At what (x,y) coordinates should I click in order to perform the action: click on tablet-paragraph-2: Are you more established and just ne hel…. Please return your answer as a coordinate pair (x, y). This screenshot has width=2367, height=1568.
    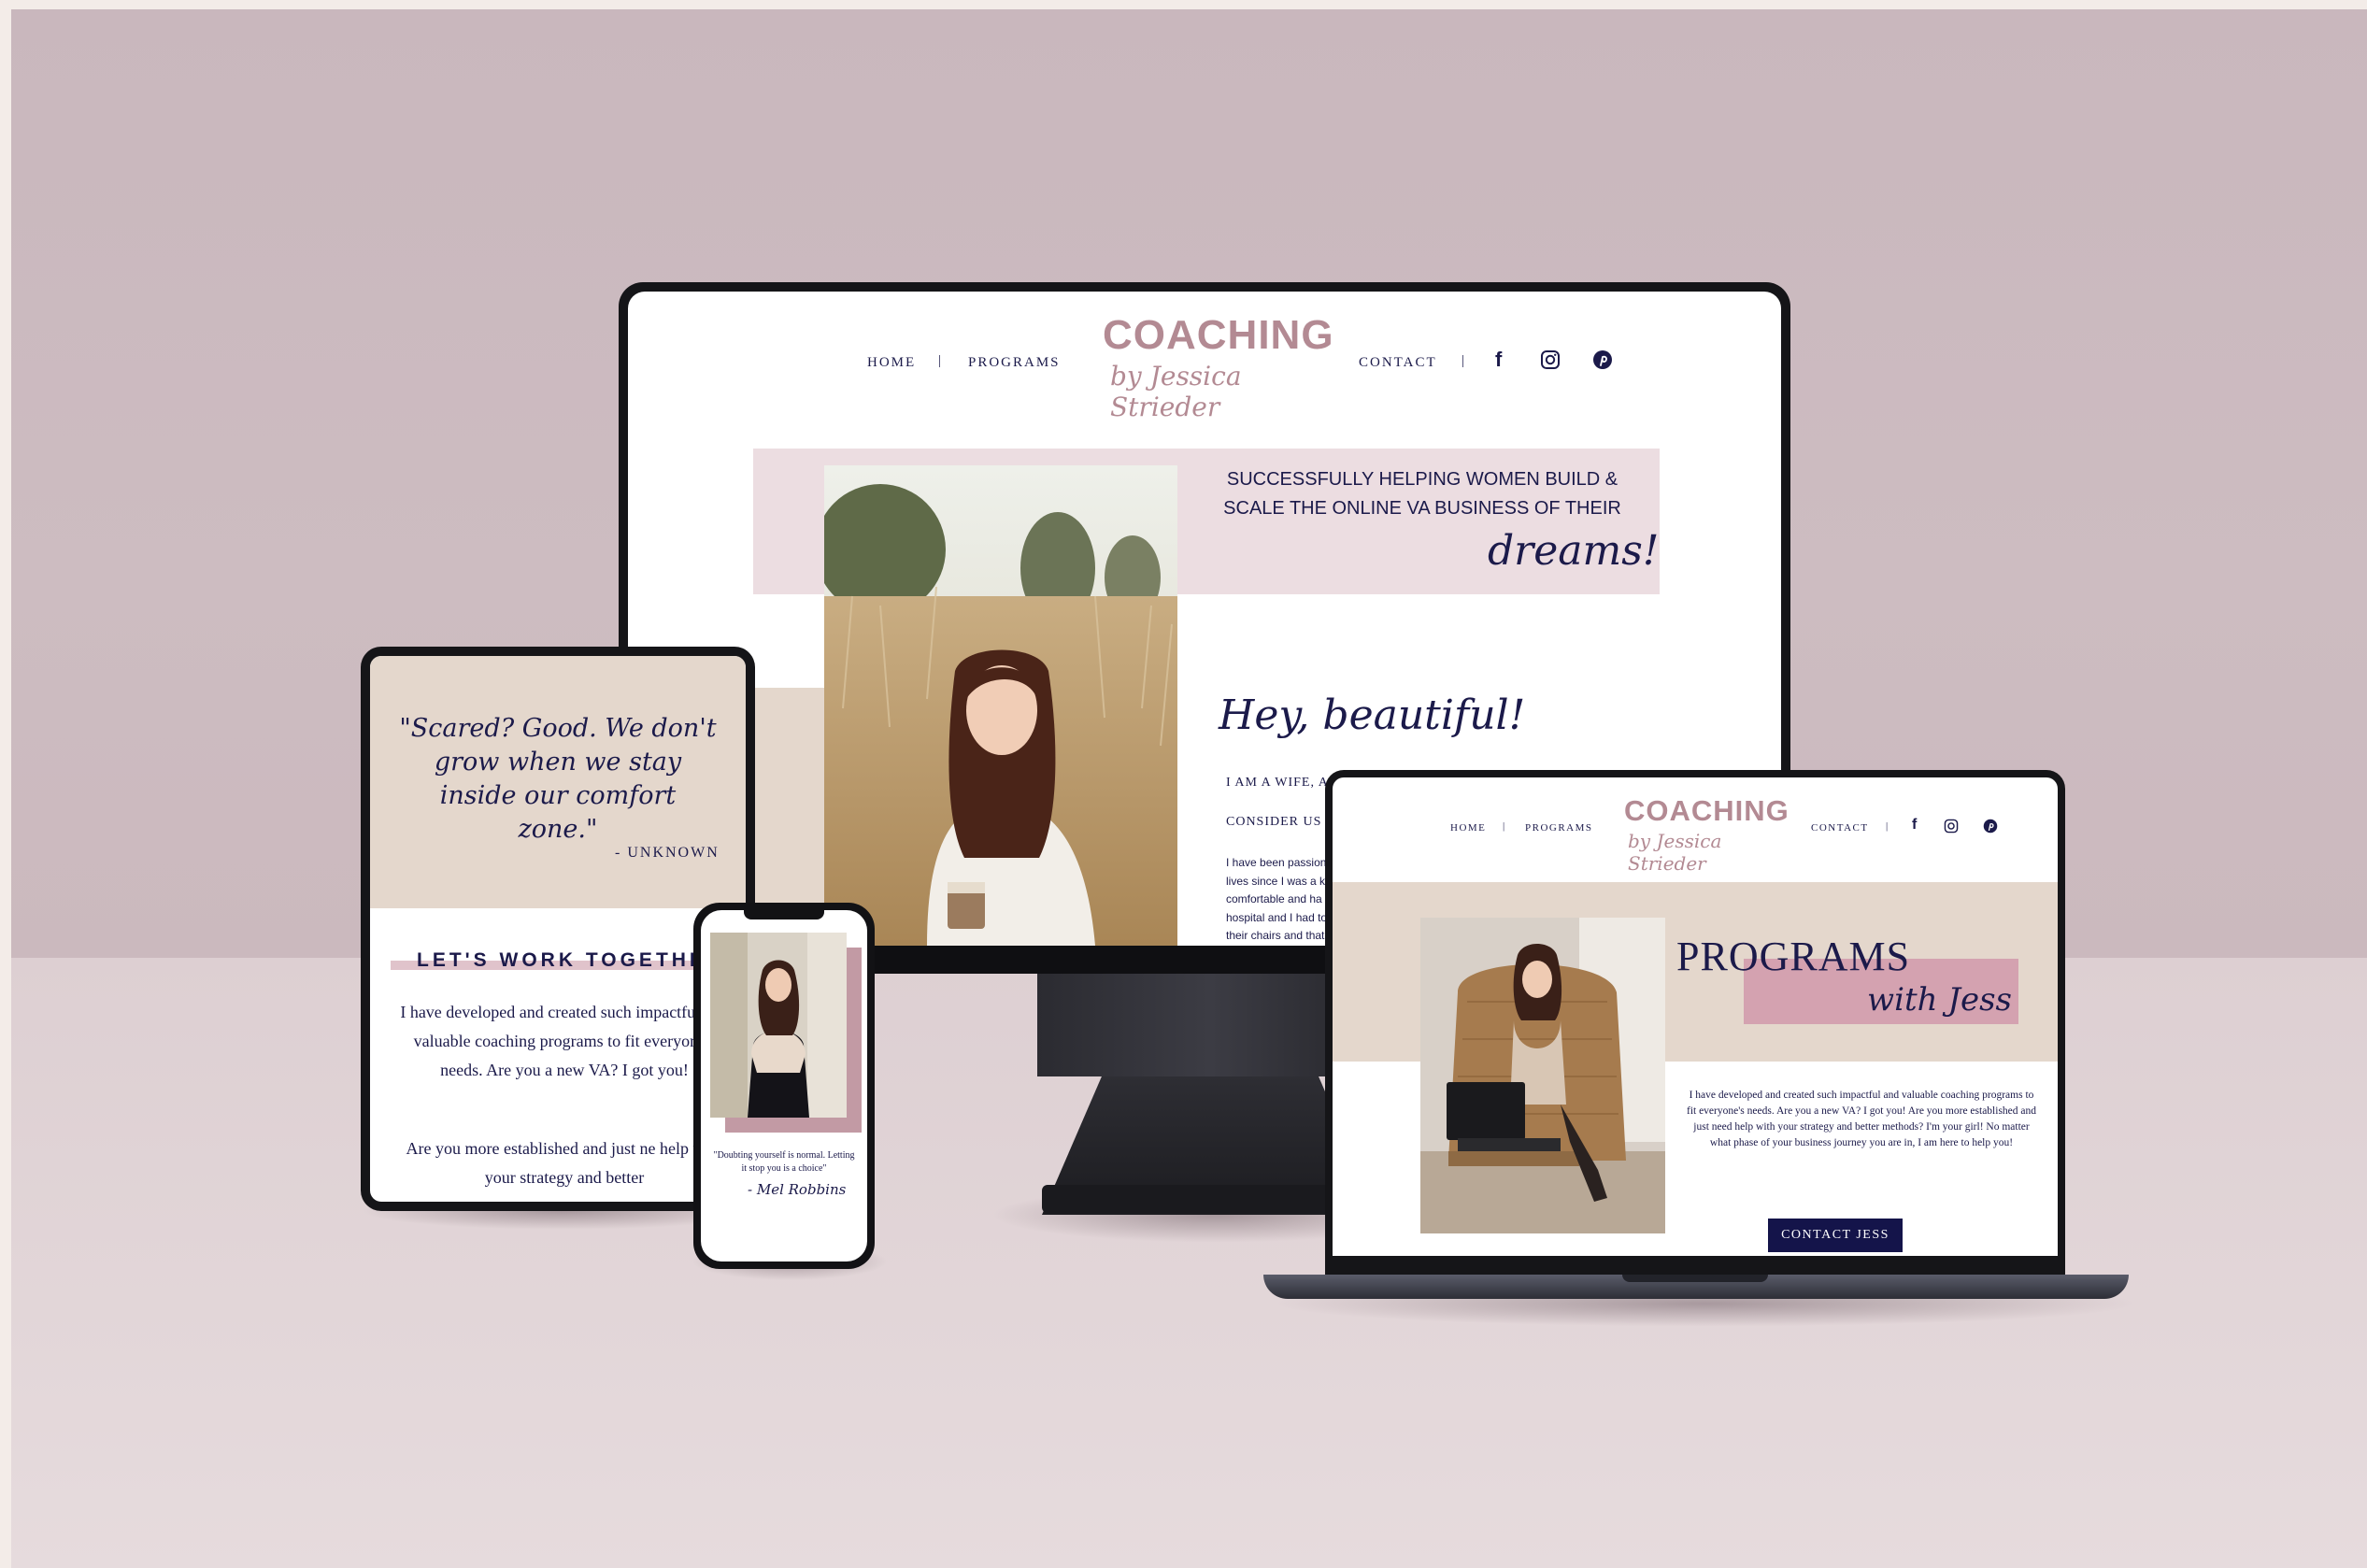
    Looking at the image, I should click on (564, 1163).